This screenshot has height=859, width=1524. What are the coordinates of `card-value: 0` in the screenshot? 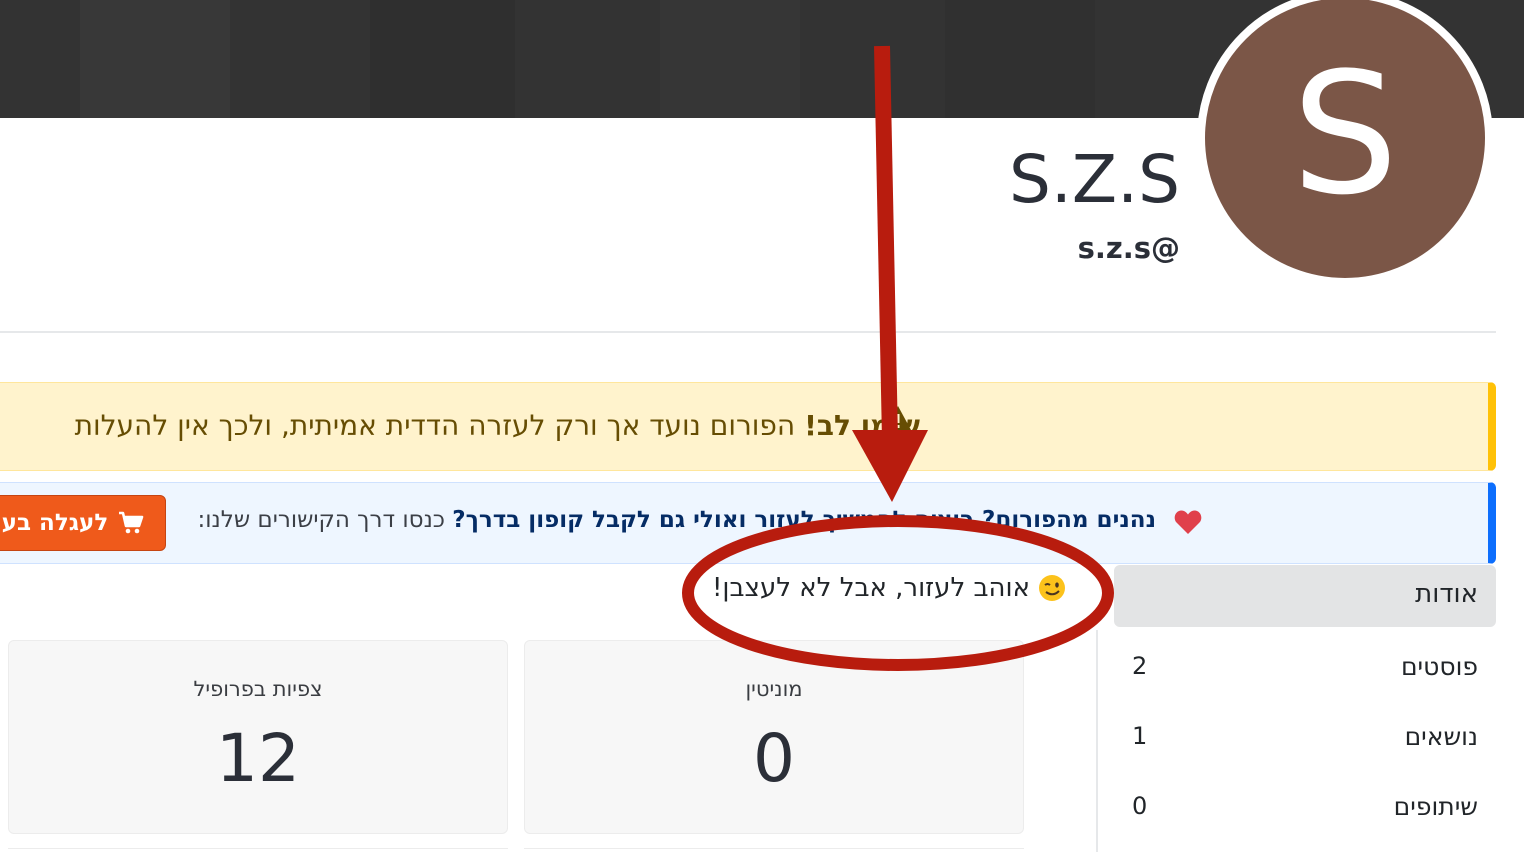 It's located at (774, 758).